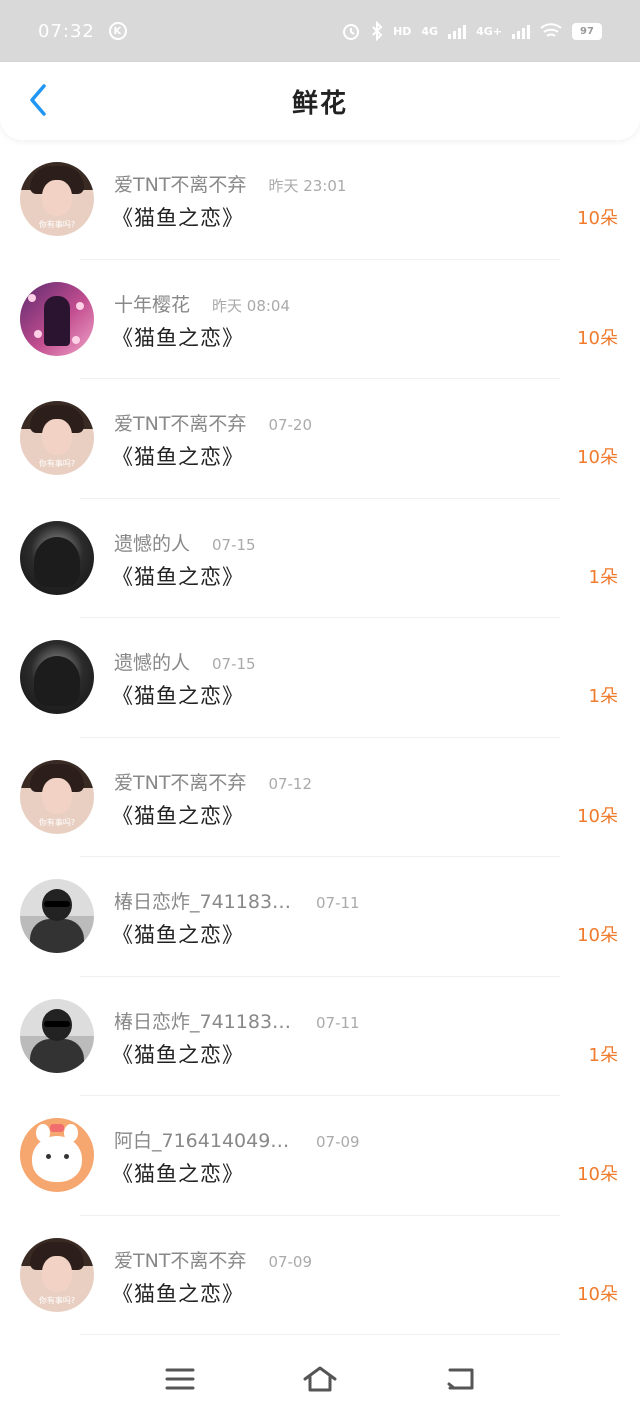  What do you see at coordinates (320, 439) in the screenshot?
I see `list-item: 你有事吗? 爱TNT不离不弃 07-20 《猫鱼之恋》 10朵` at bounding box center [320, 439].